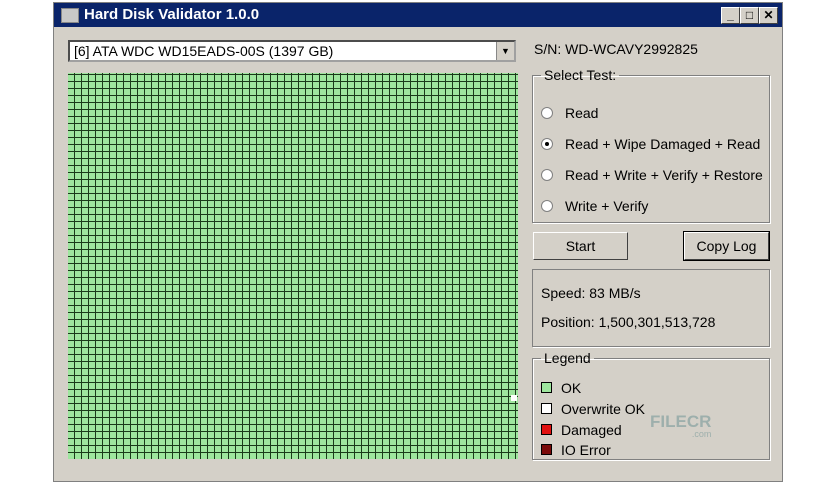  What do you see at coordinates (663, 144) in the screenshot?
I see `radio-label: Read + Wipe Damaged + Read` at bounding box center [663, 144].